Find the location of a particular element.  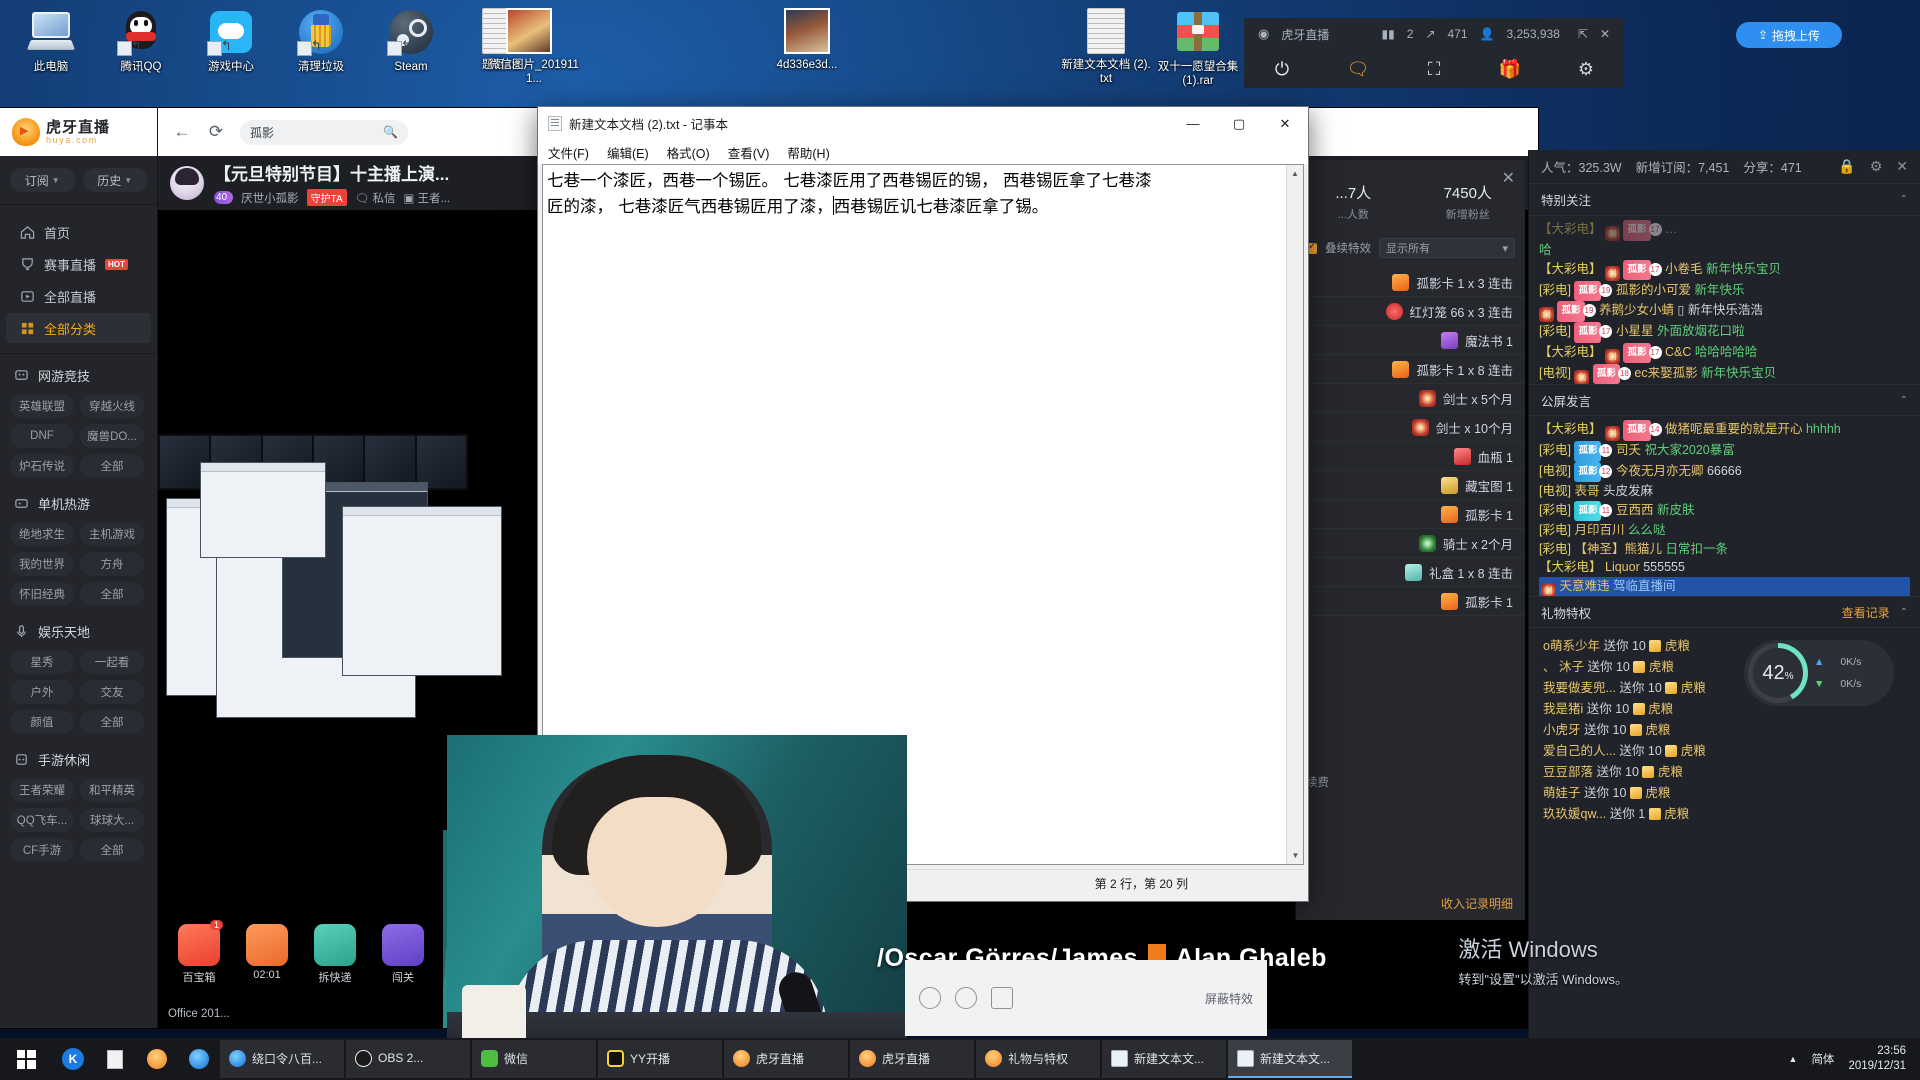

chat-nick: 做猪呢最重要的就是开心 is located at coordinates (1734, 429).